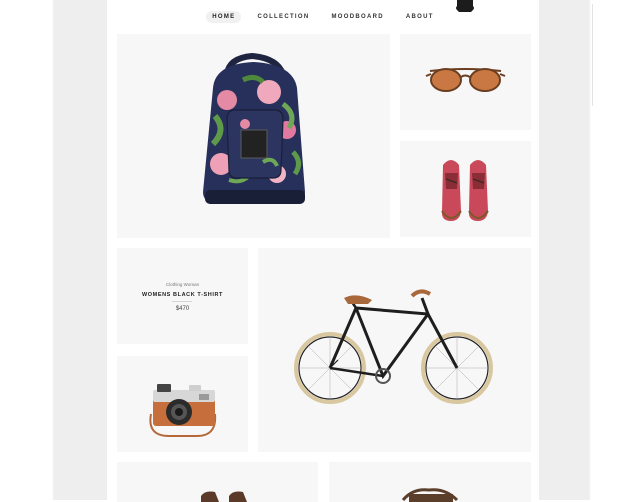  I want to click on bag-image, so click(430, 495).